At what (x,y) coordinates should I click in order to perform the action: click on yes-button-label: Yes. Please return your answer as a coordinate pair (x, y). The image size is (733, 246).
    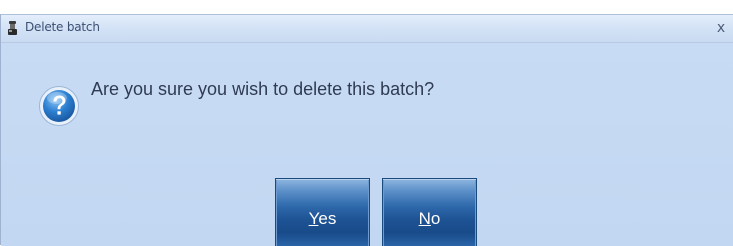
    Looking at the image, I should click on (322, 218).